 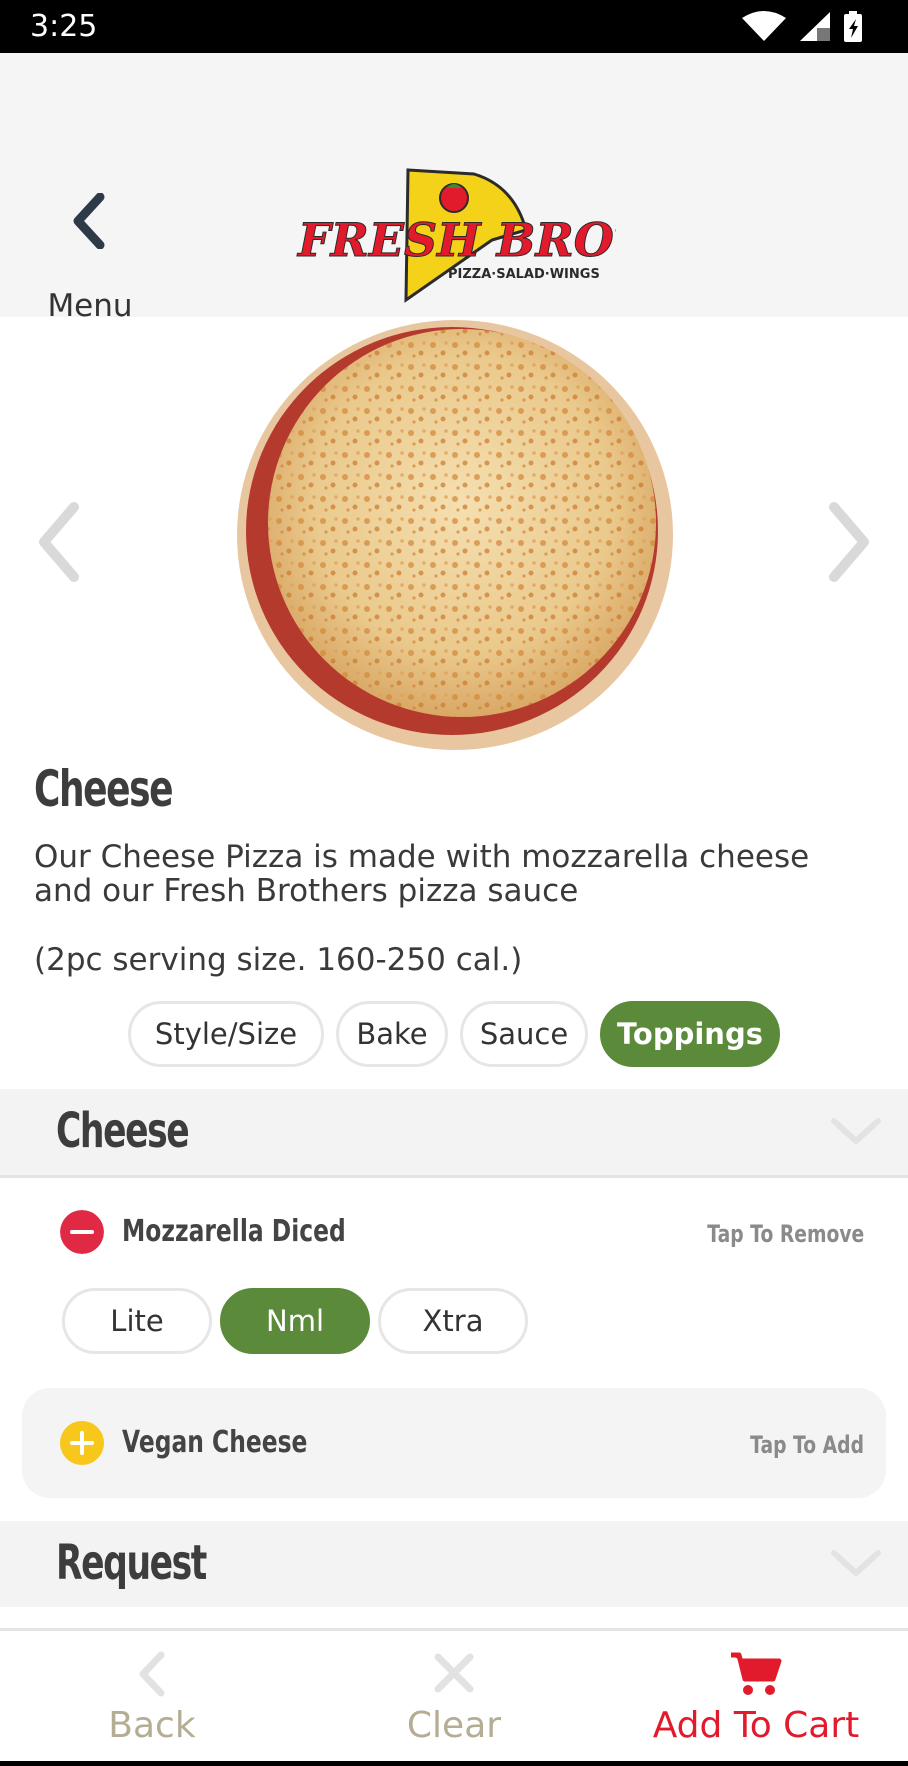 I want to click on product-serving-info: (2pc serving size. 160-250 cal.), so click(x=278, y=960).